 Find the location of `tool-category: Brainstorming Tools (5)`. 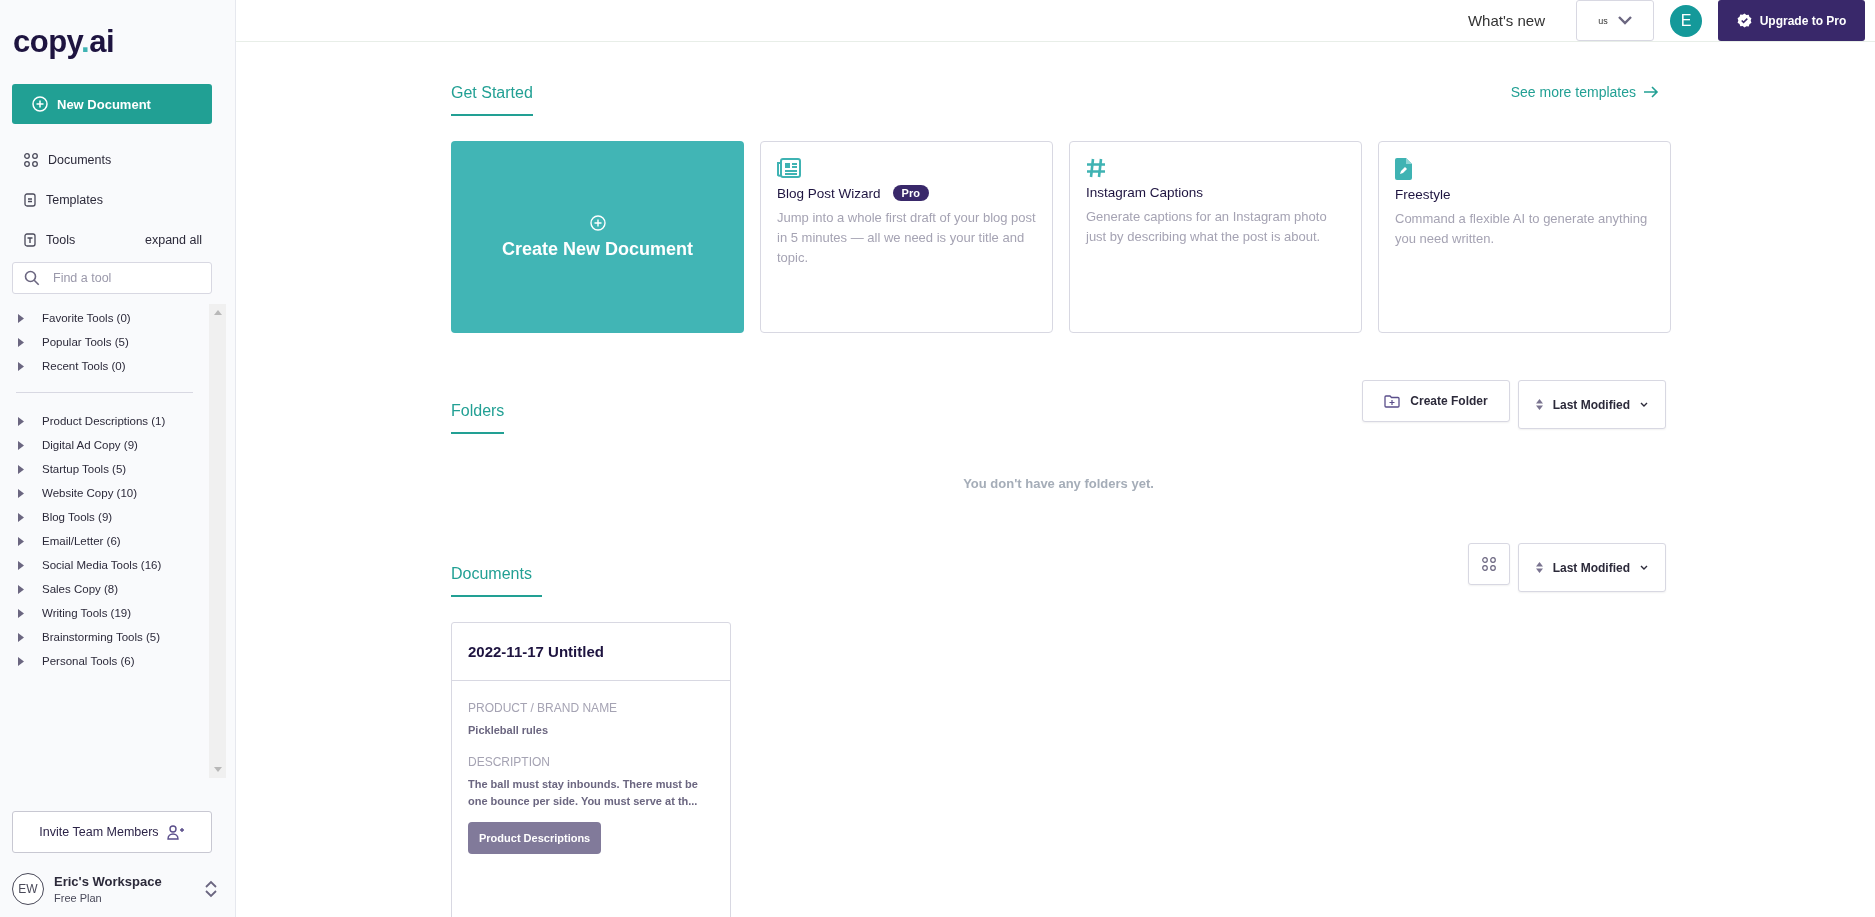

tool-category: Brainstorming Tools (5) is located at coordinates (109, 637).